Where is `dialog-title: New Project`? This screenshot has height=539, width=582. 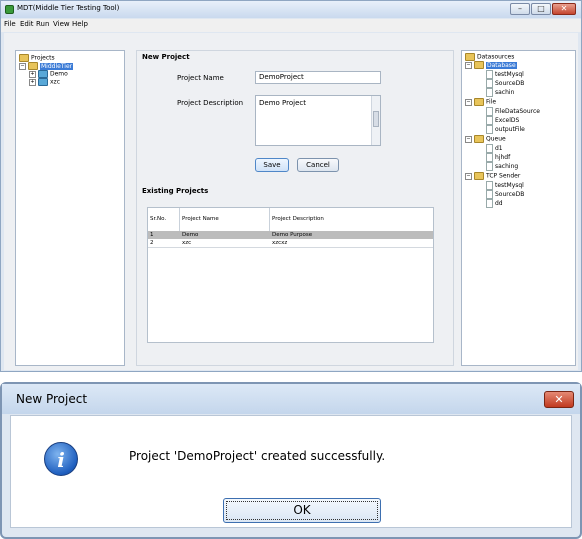
dialog-title: New Project is located at coordinates (52, 399).